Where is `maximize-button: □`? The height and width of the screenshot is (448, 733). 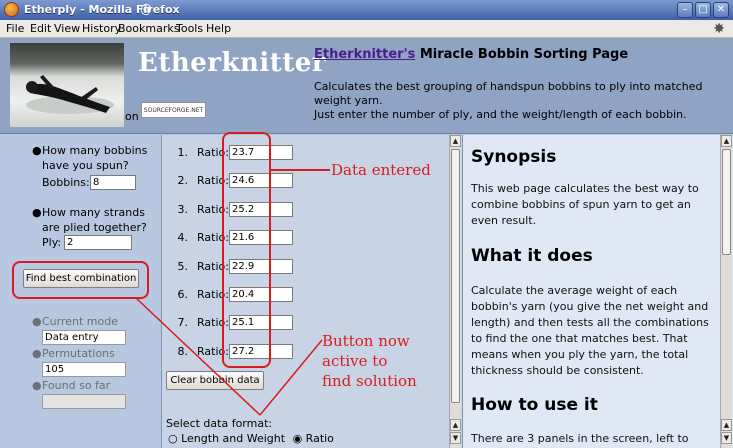 maximize-button: □ is located at coordinates (703, 10).